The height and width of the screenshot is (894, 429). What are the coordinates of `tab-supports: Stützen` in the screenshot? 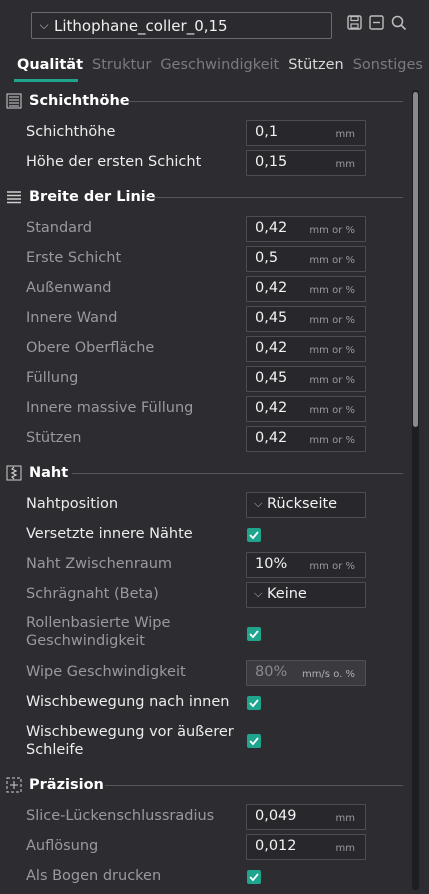 It's located at (316, 65).